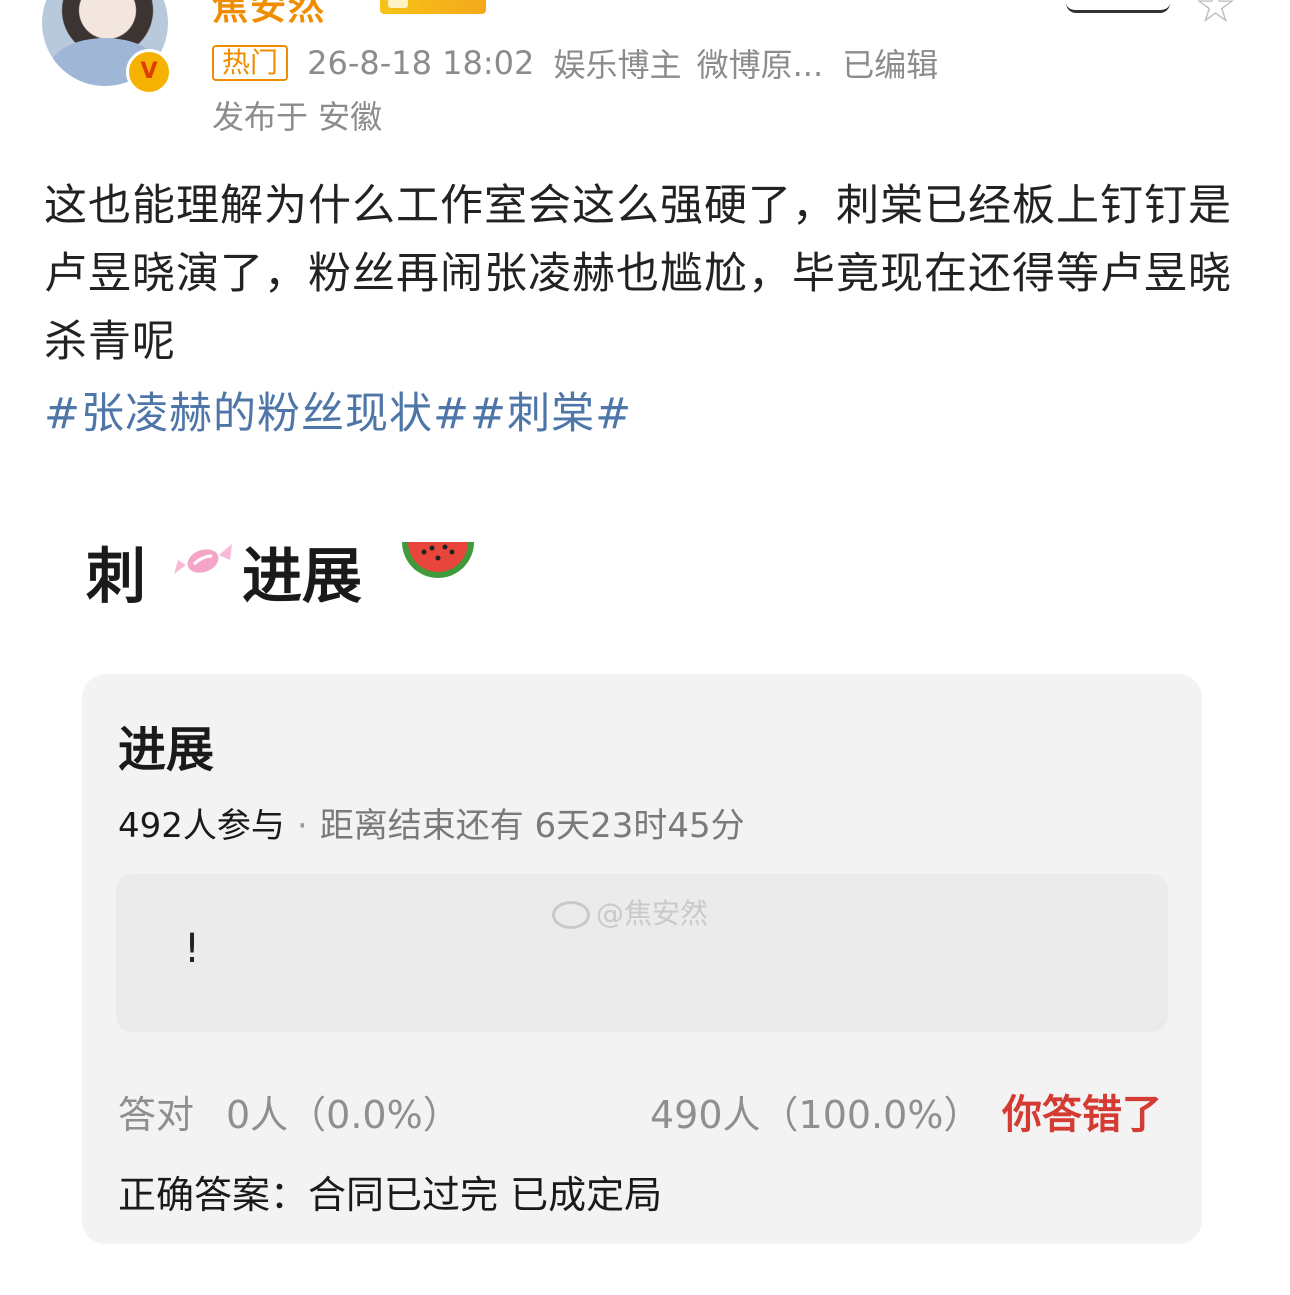 The image size is (1290, 1295). Describe the element at coordinates (338, 410) in the screenshot. I see `hashtag-links: #张凌赫的粉丝现状##刺棠#` at that location.